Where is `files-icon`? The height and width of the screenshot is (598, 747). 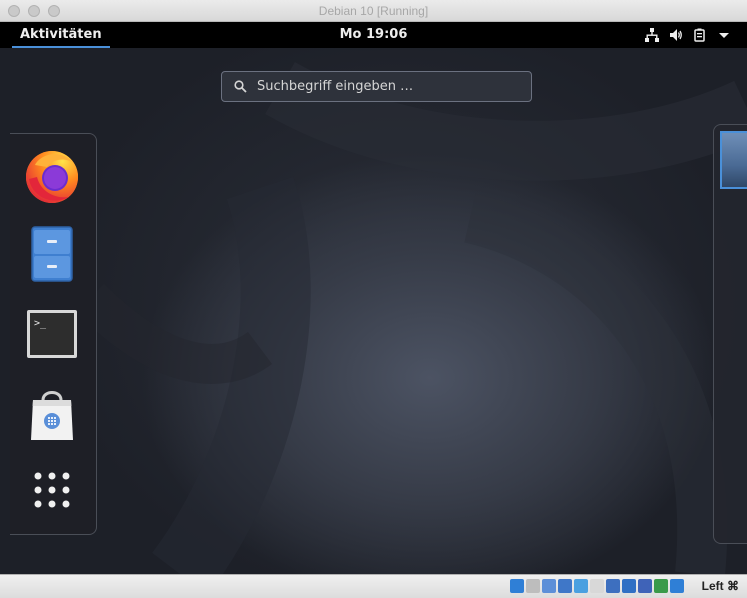
files-icon is located at coordinates (52, 254).